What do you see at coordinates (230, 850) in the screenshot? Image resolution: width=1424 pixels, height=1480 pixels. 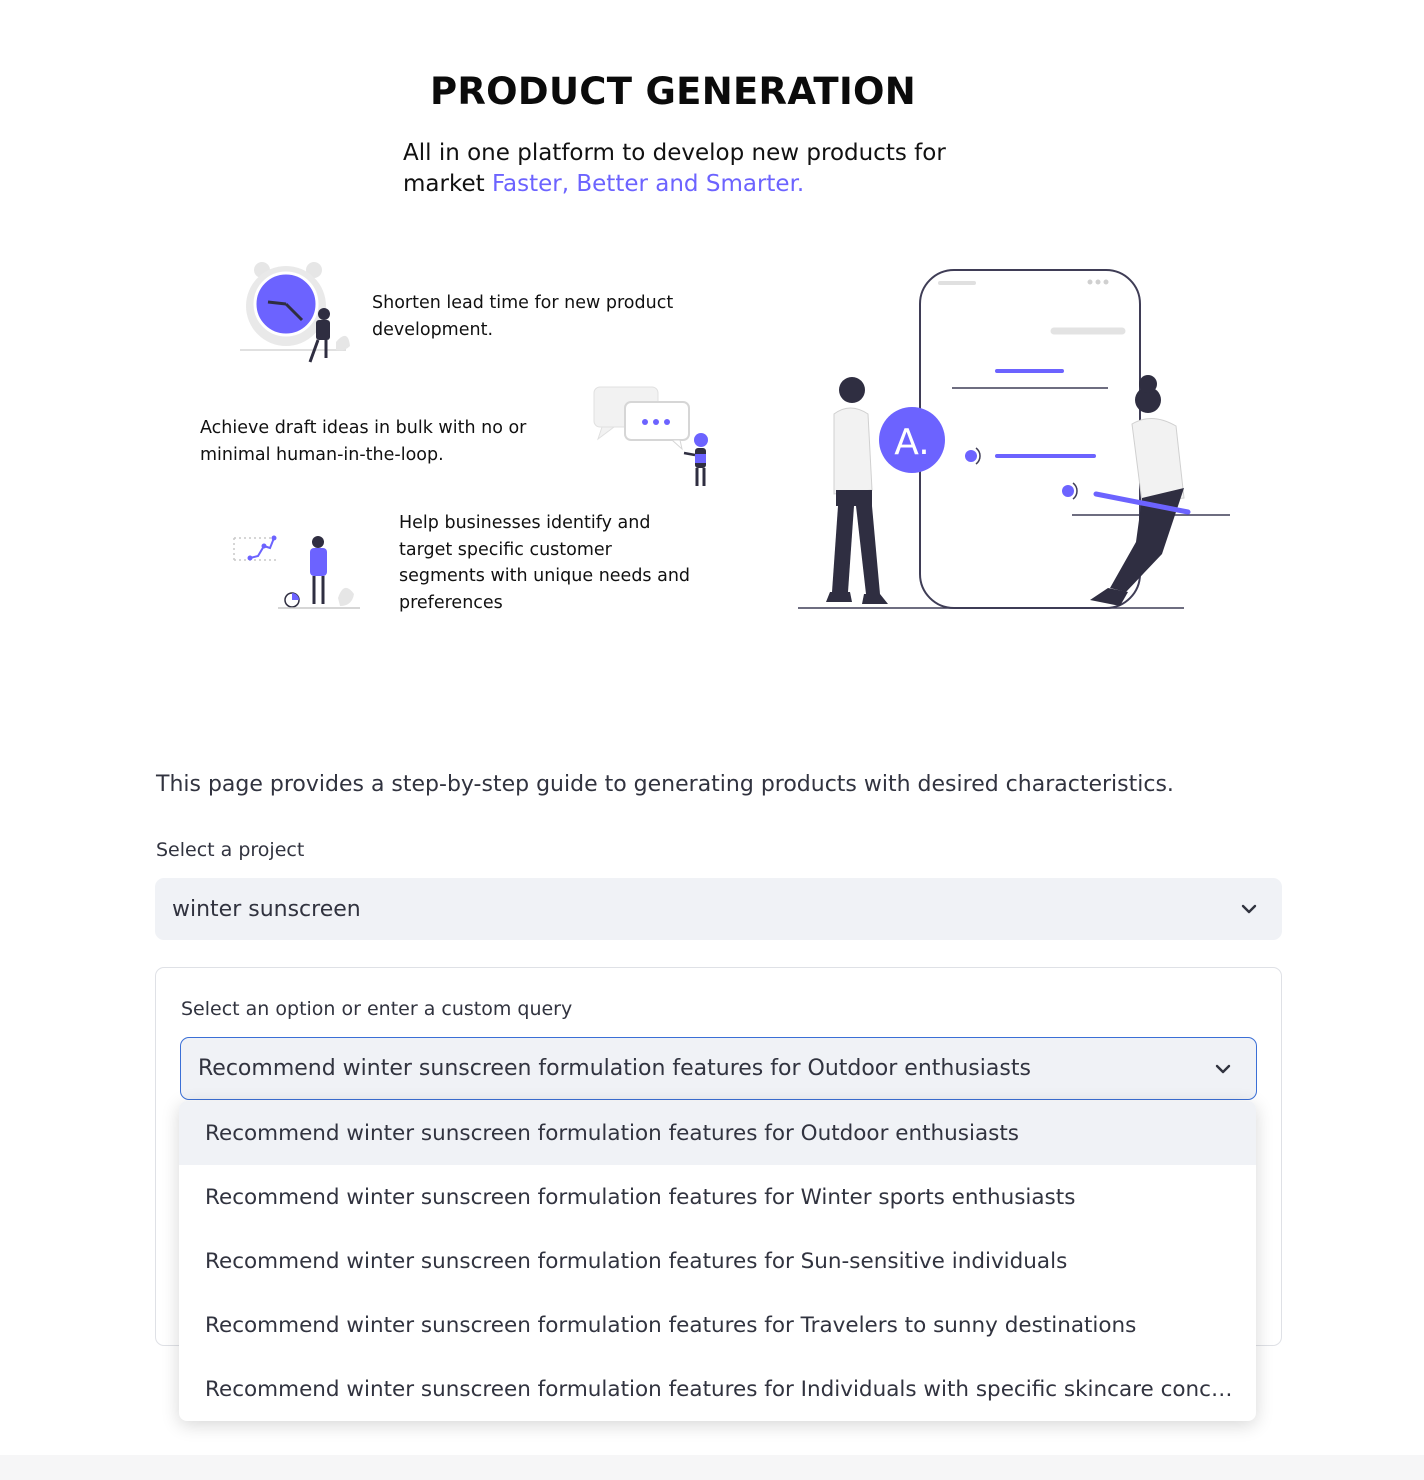 I see `project-select-label: Select a project` at bounding box center [230, 850].